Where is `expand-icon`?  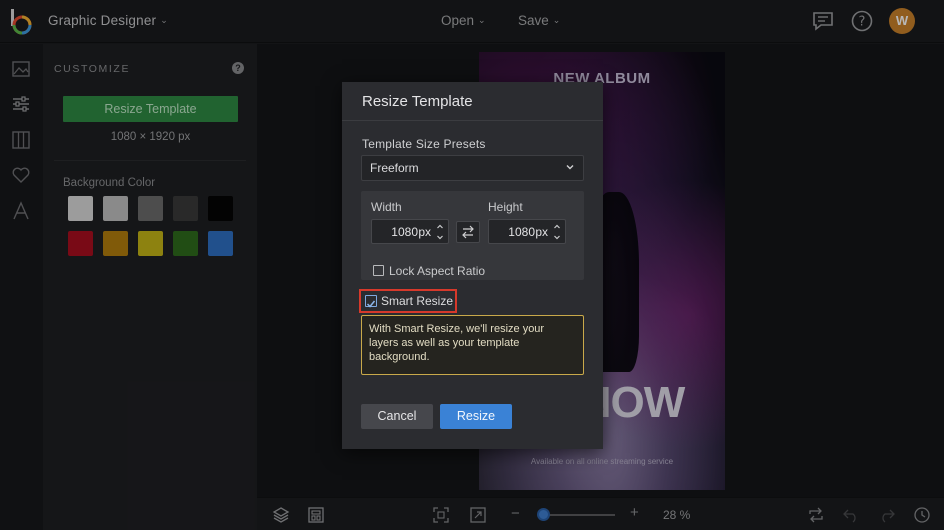
expand-icon is located at coordinates (478, 515).